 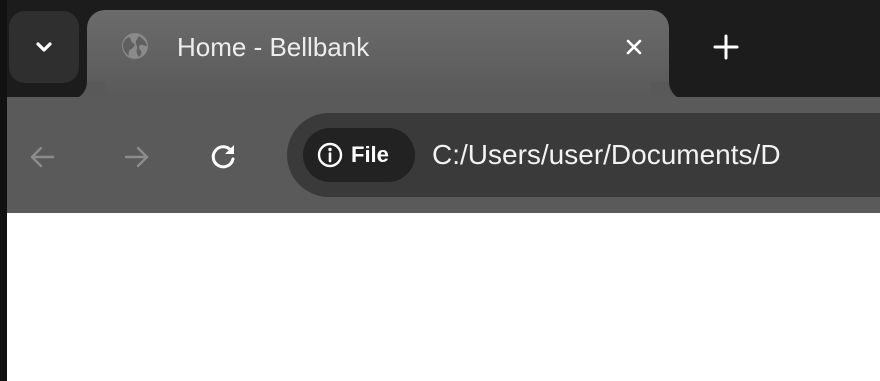 I want to click on site-info-chip: File, so click(x=359, y=155).